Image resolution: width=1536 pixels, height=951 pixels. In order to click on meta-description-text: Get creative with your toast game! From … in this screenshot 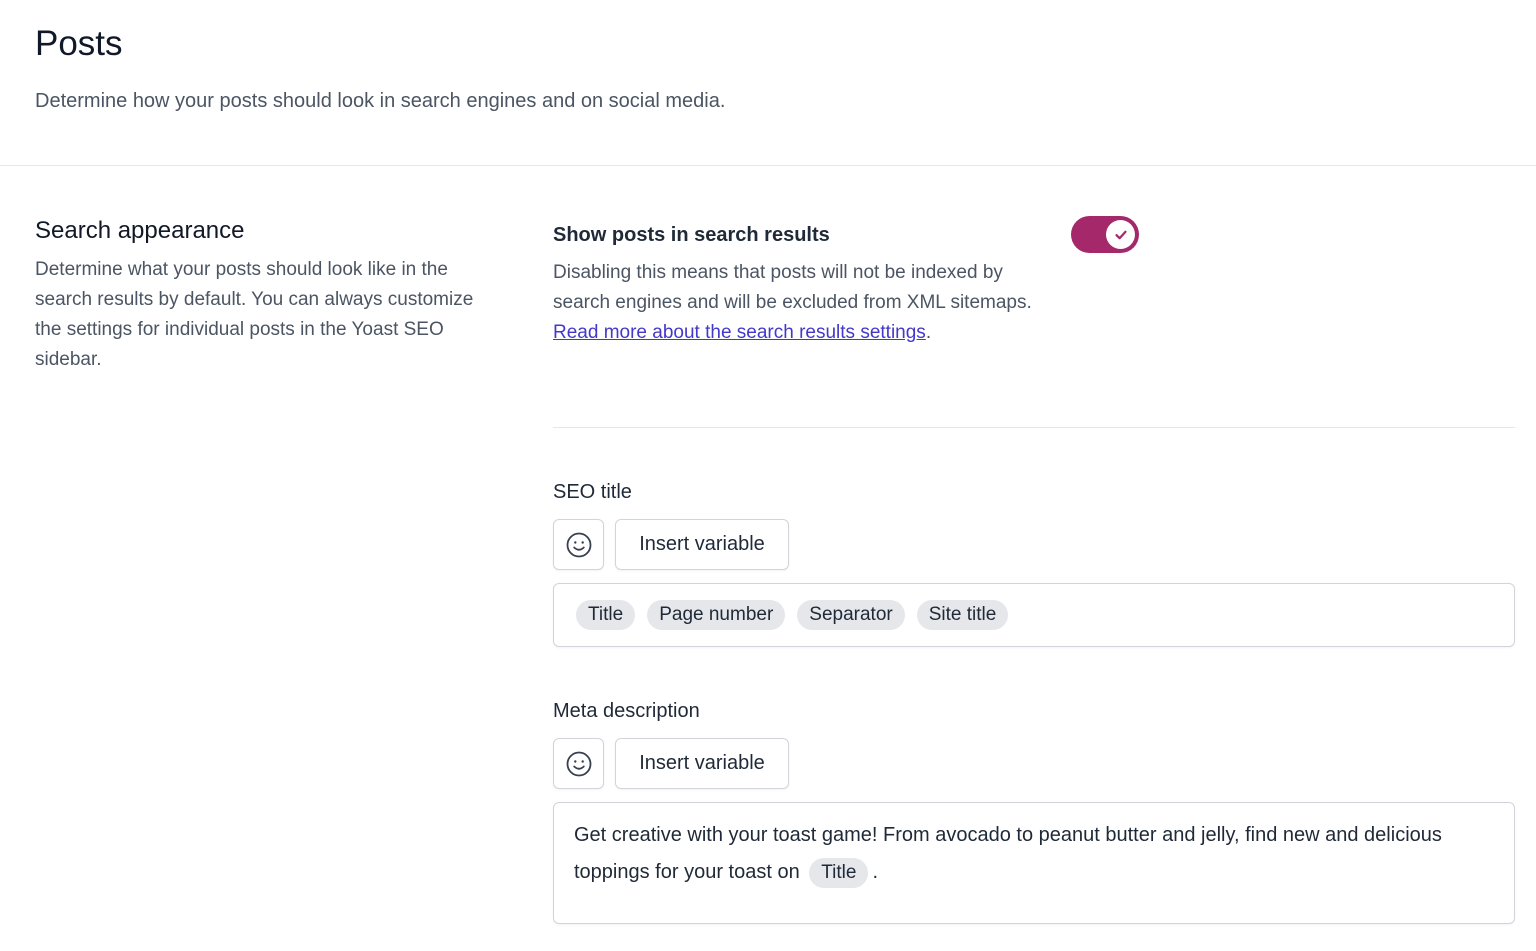, I will do `click(1008, 853)`.